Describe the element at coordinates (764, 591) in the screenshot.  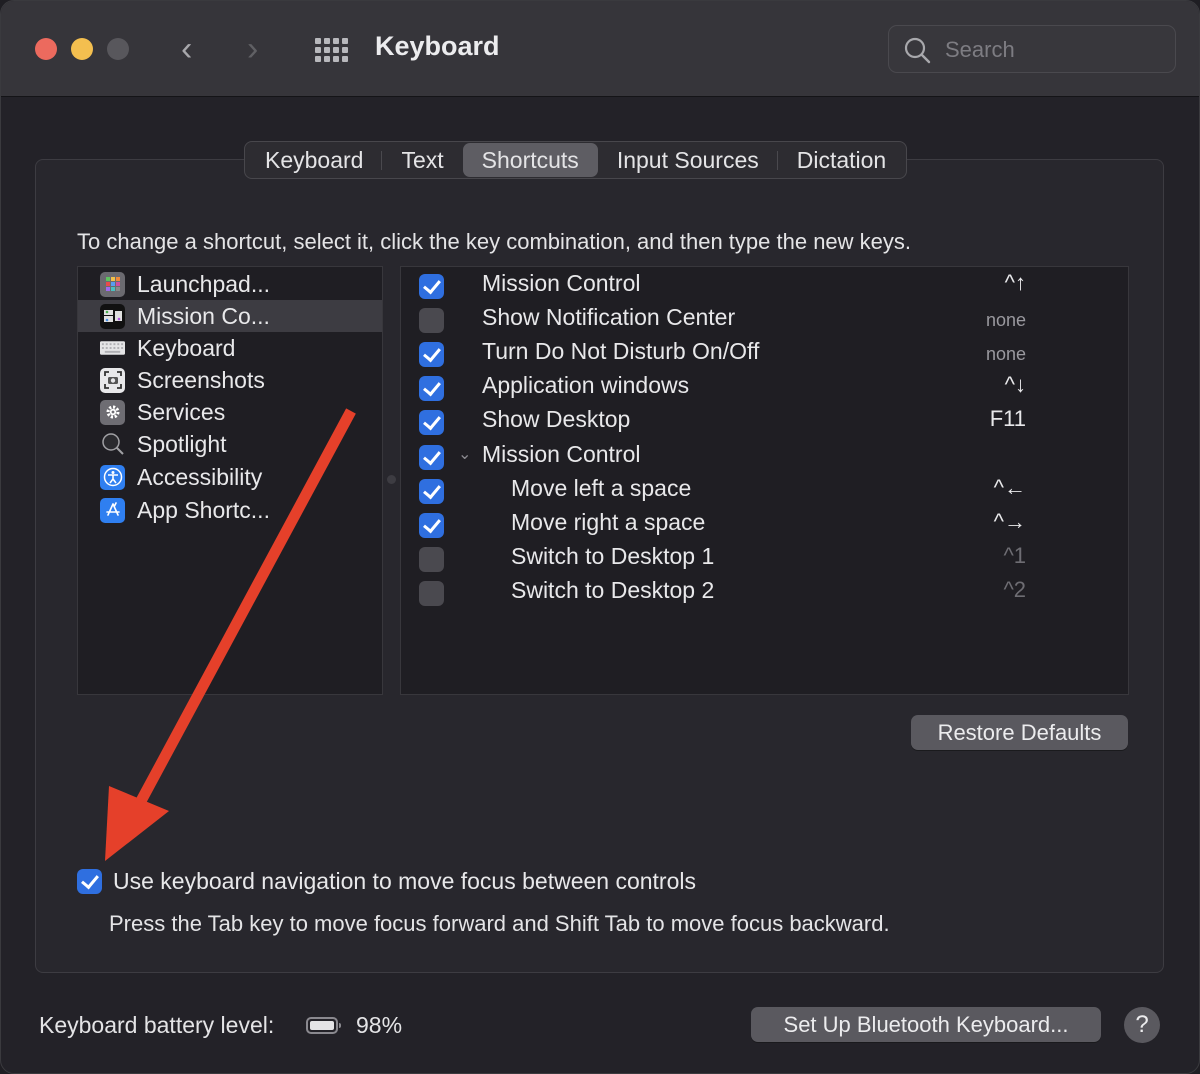
I see `shortcut-row: Switch to Desktop 2 ^2` at that location.